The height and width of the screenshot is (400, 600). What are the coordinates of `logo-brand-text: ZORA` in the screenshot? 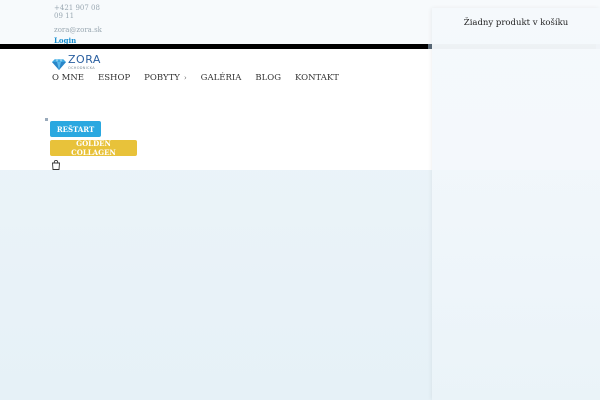 It's located at (84, 59).